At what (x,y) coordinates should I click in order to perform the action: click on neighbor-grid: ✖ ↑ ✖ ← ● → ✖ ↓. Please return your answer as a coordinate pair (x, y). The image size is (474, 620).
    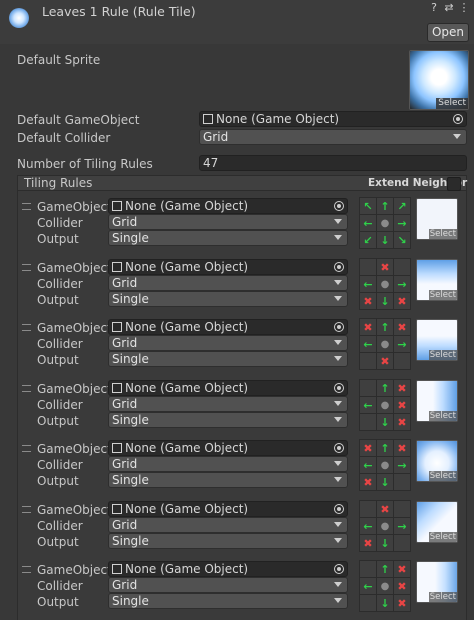
    Looking at the image, I should click on (385, 465).